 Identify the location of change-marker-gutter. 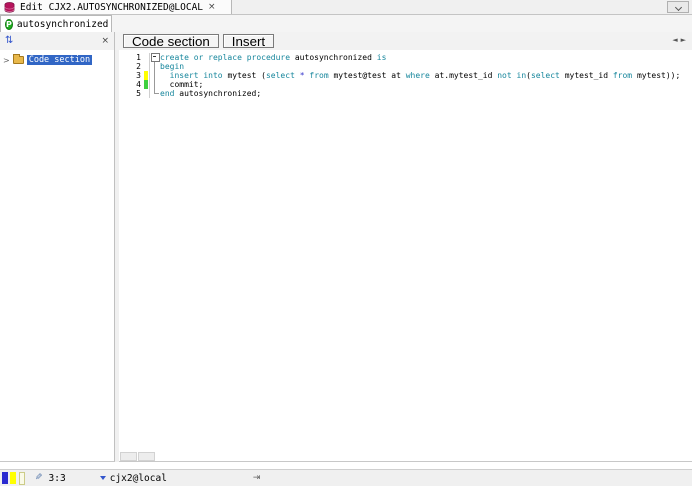
(146, 75).